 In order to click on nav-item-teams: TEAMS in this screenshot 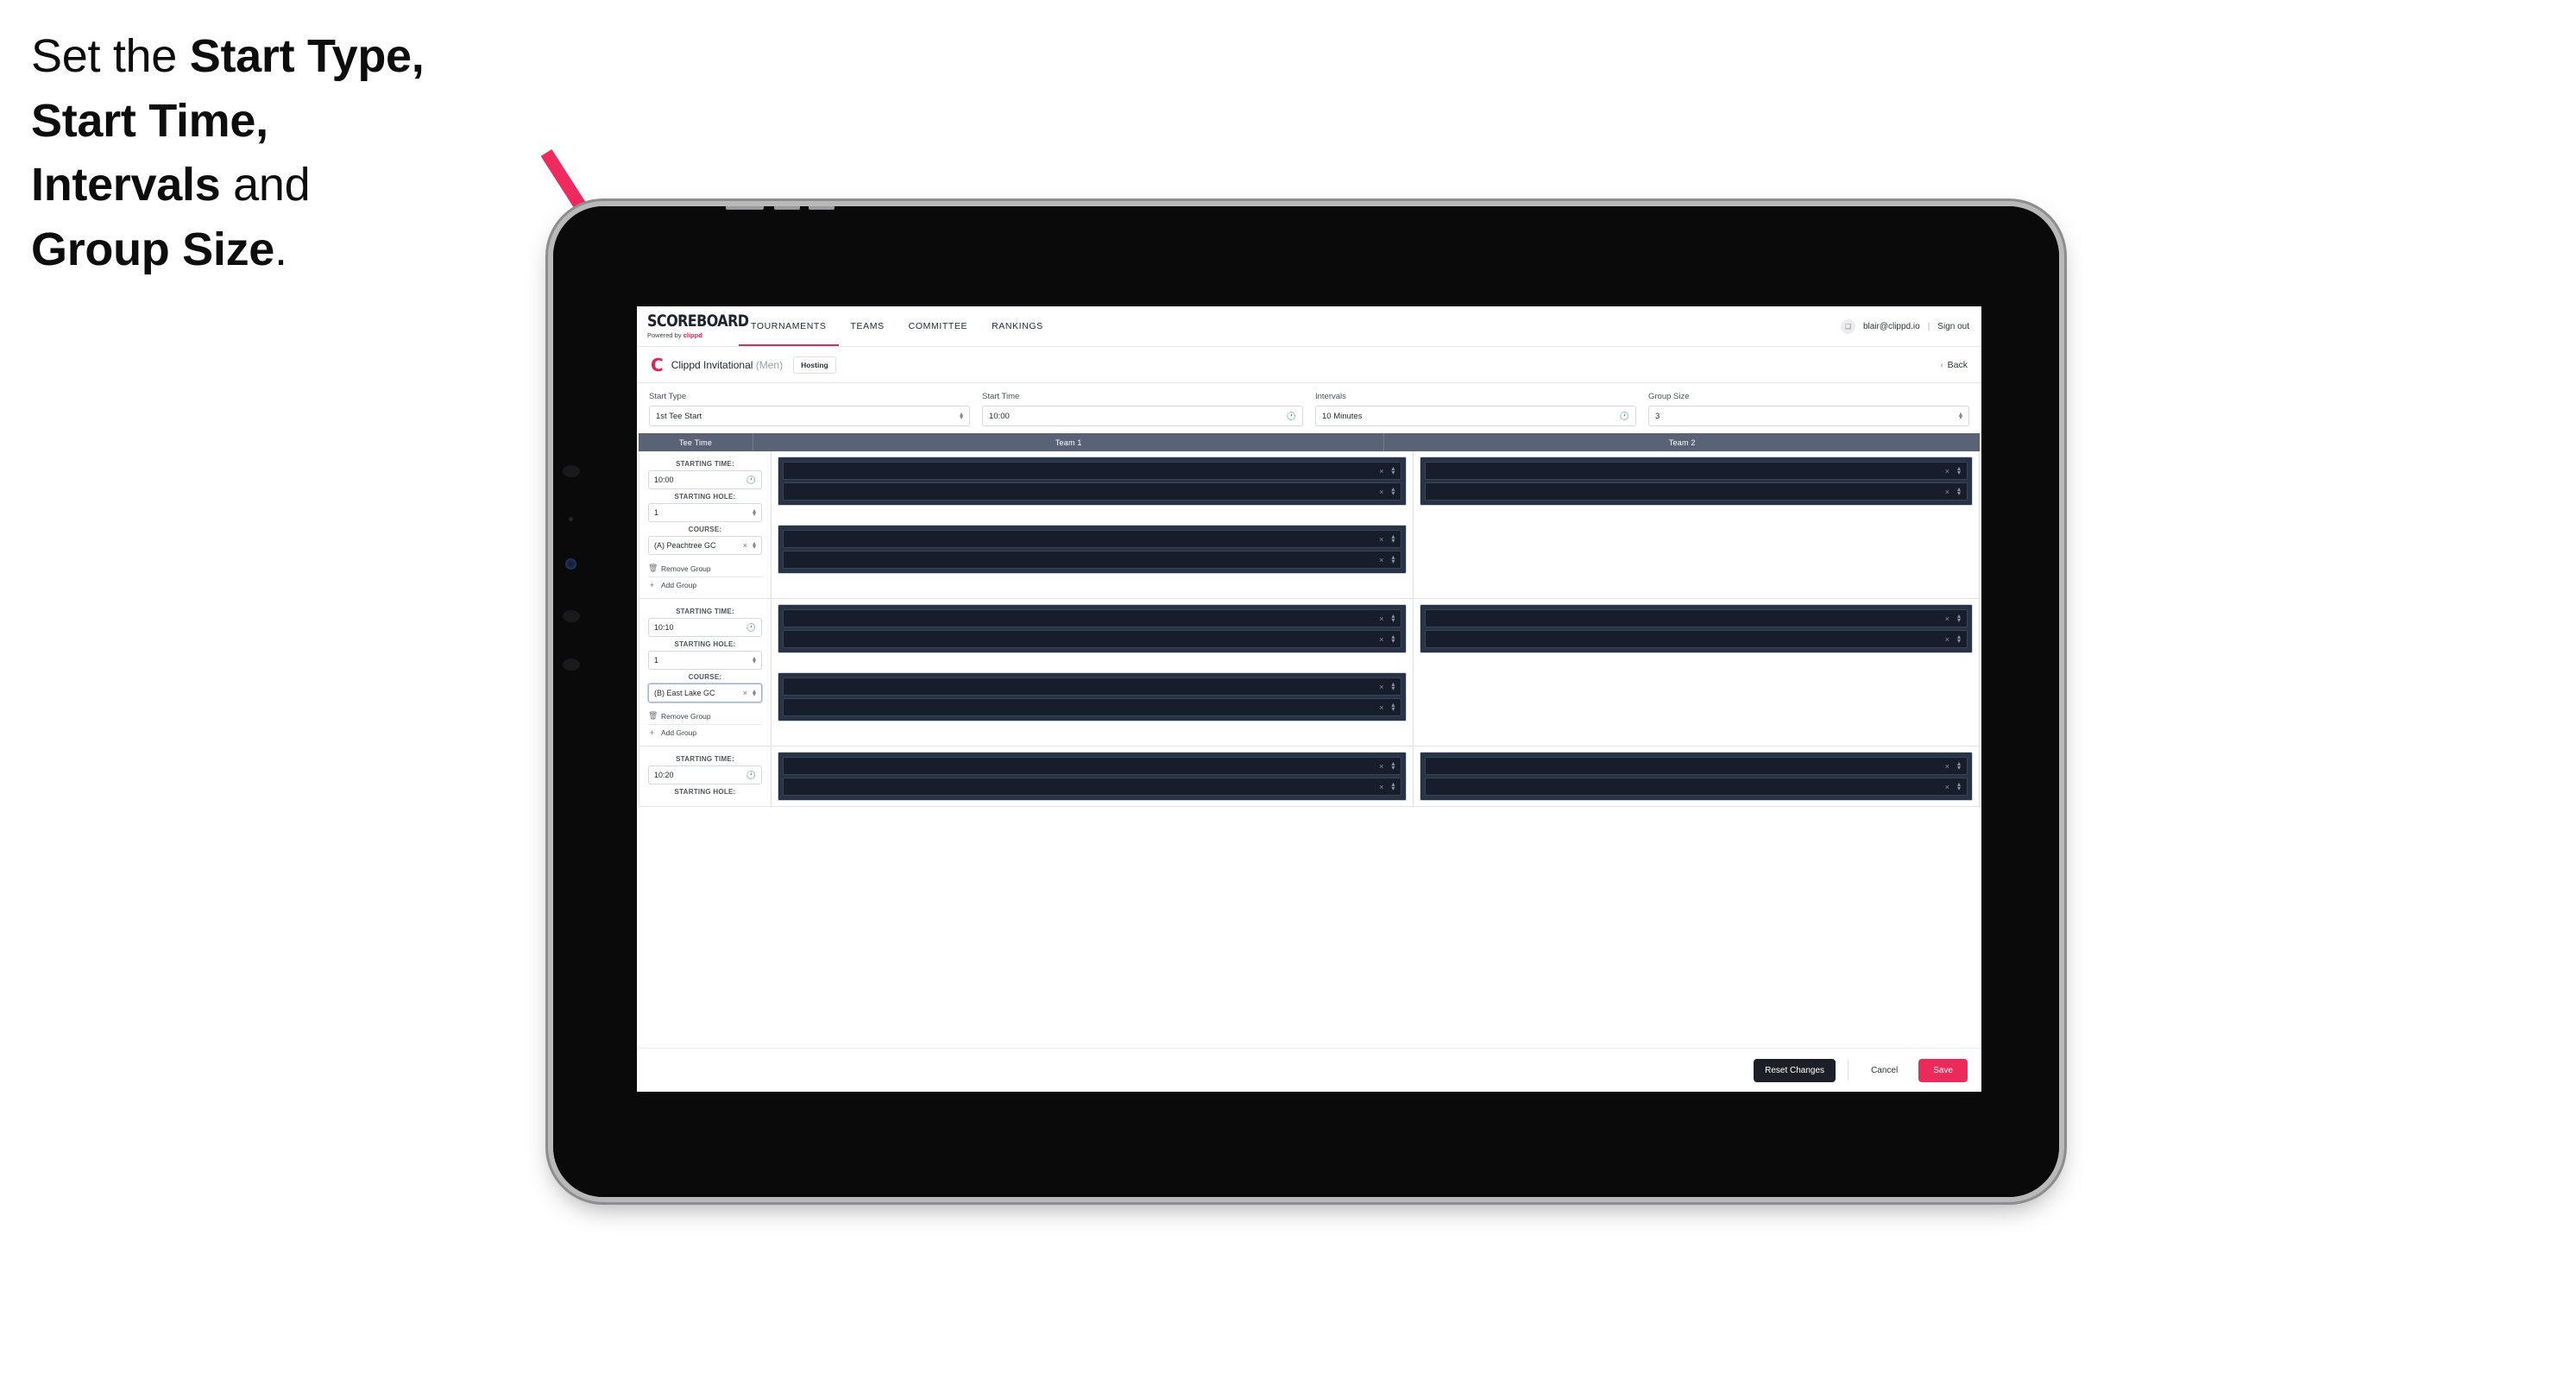, I will do `click(868, 326)`.